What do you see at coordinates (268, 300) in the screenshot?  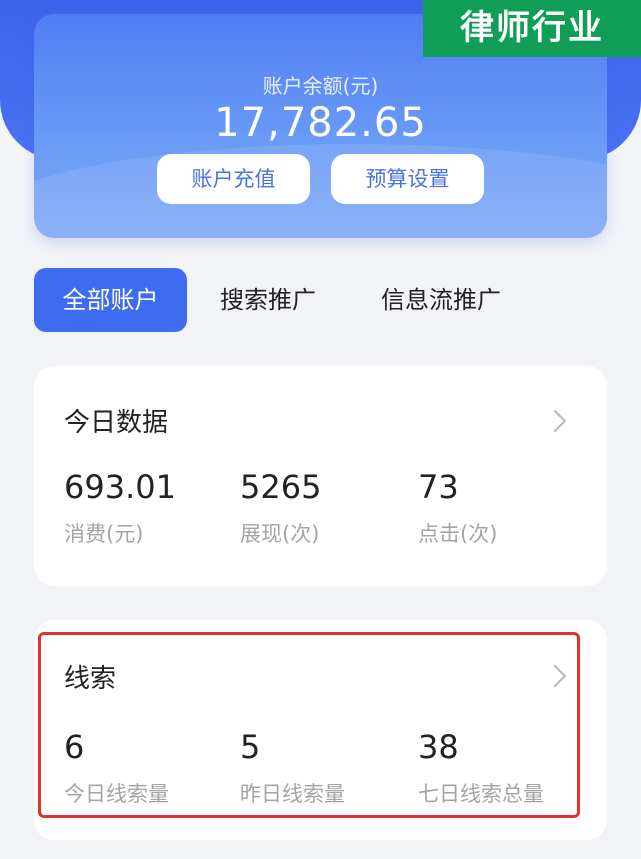 I see `tab-search-promotion: 搜索推广` at bounding box center [268, 300].